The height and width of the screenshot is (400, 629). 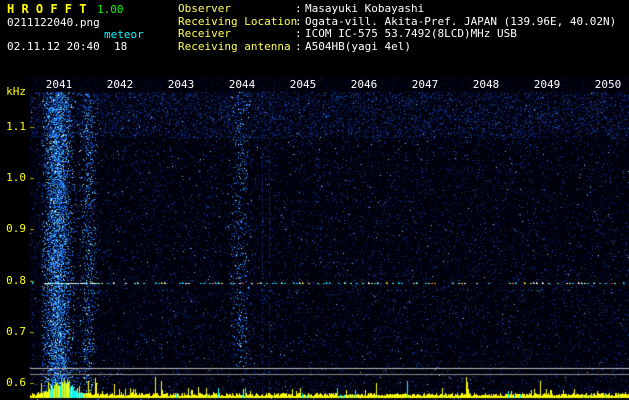 I want to click on datetime-label: 02.11.12 20:40, so click(x=53, y=46).